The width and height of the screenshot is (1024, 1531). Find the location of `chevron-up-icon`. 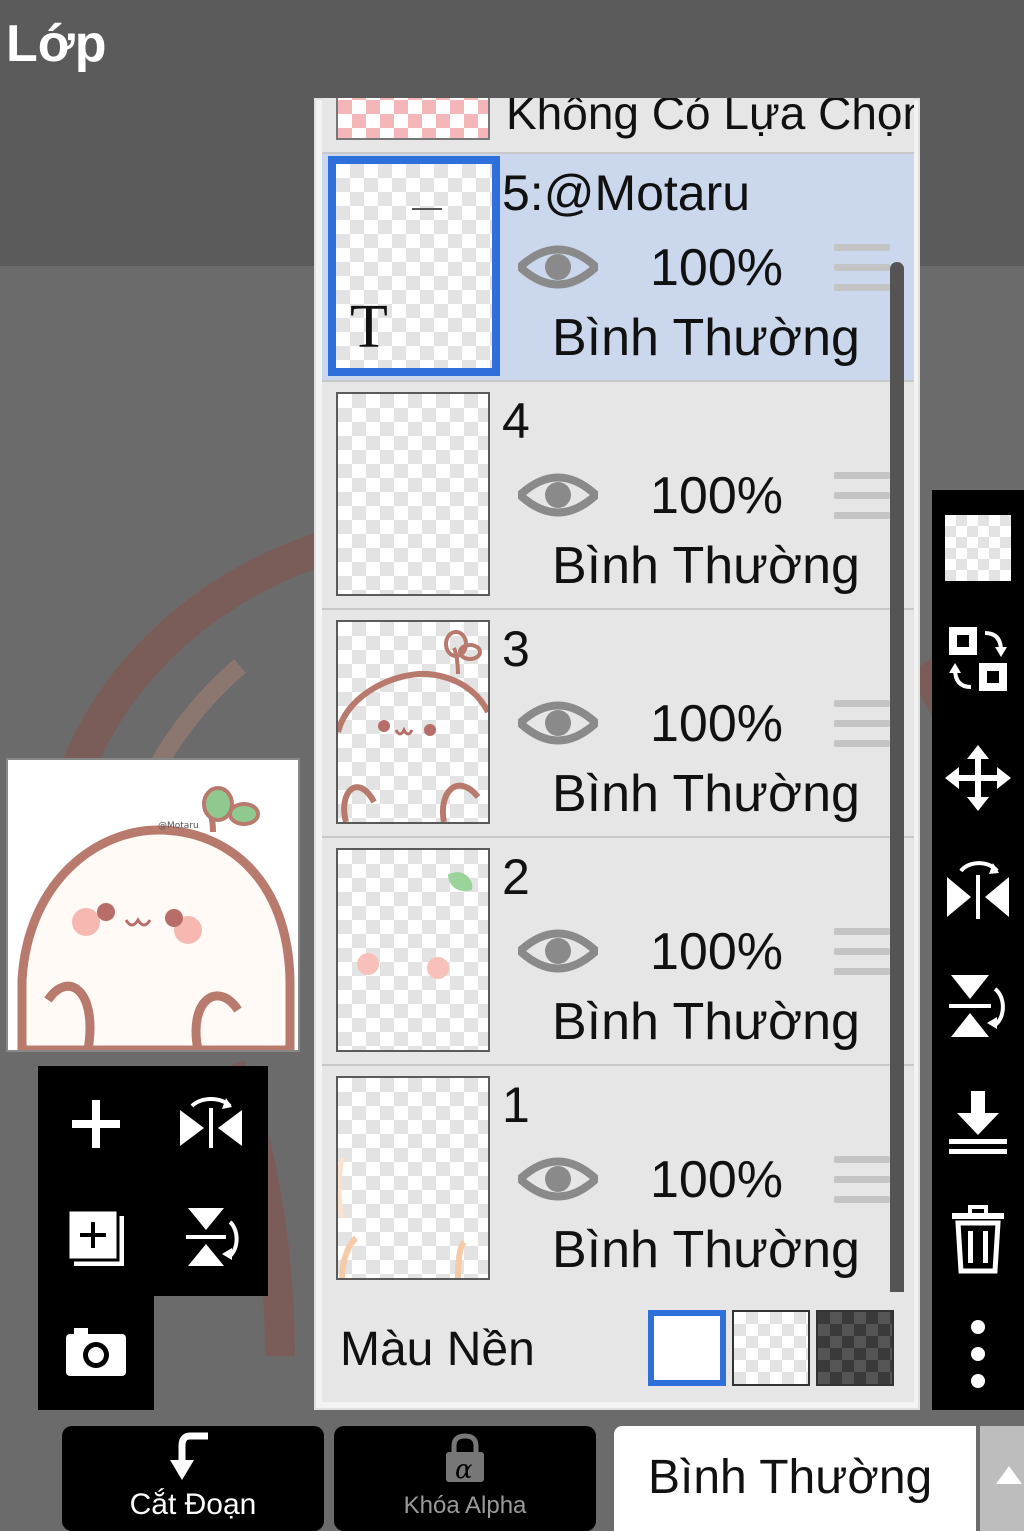

chevron-up-icon is located at coordinates (1009, 1475).